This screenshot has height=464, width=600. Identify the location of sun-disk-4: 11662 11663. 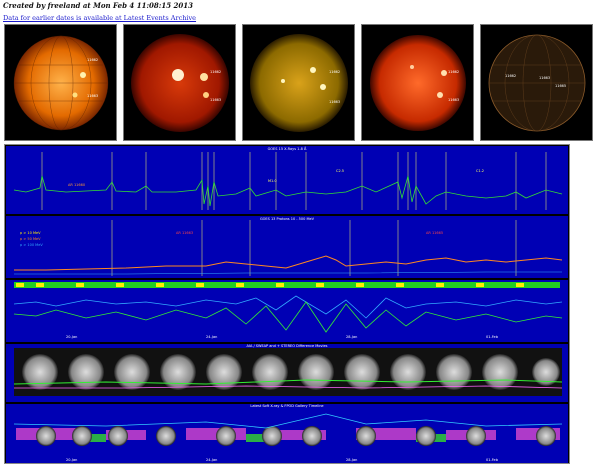
(418, 83).